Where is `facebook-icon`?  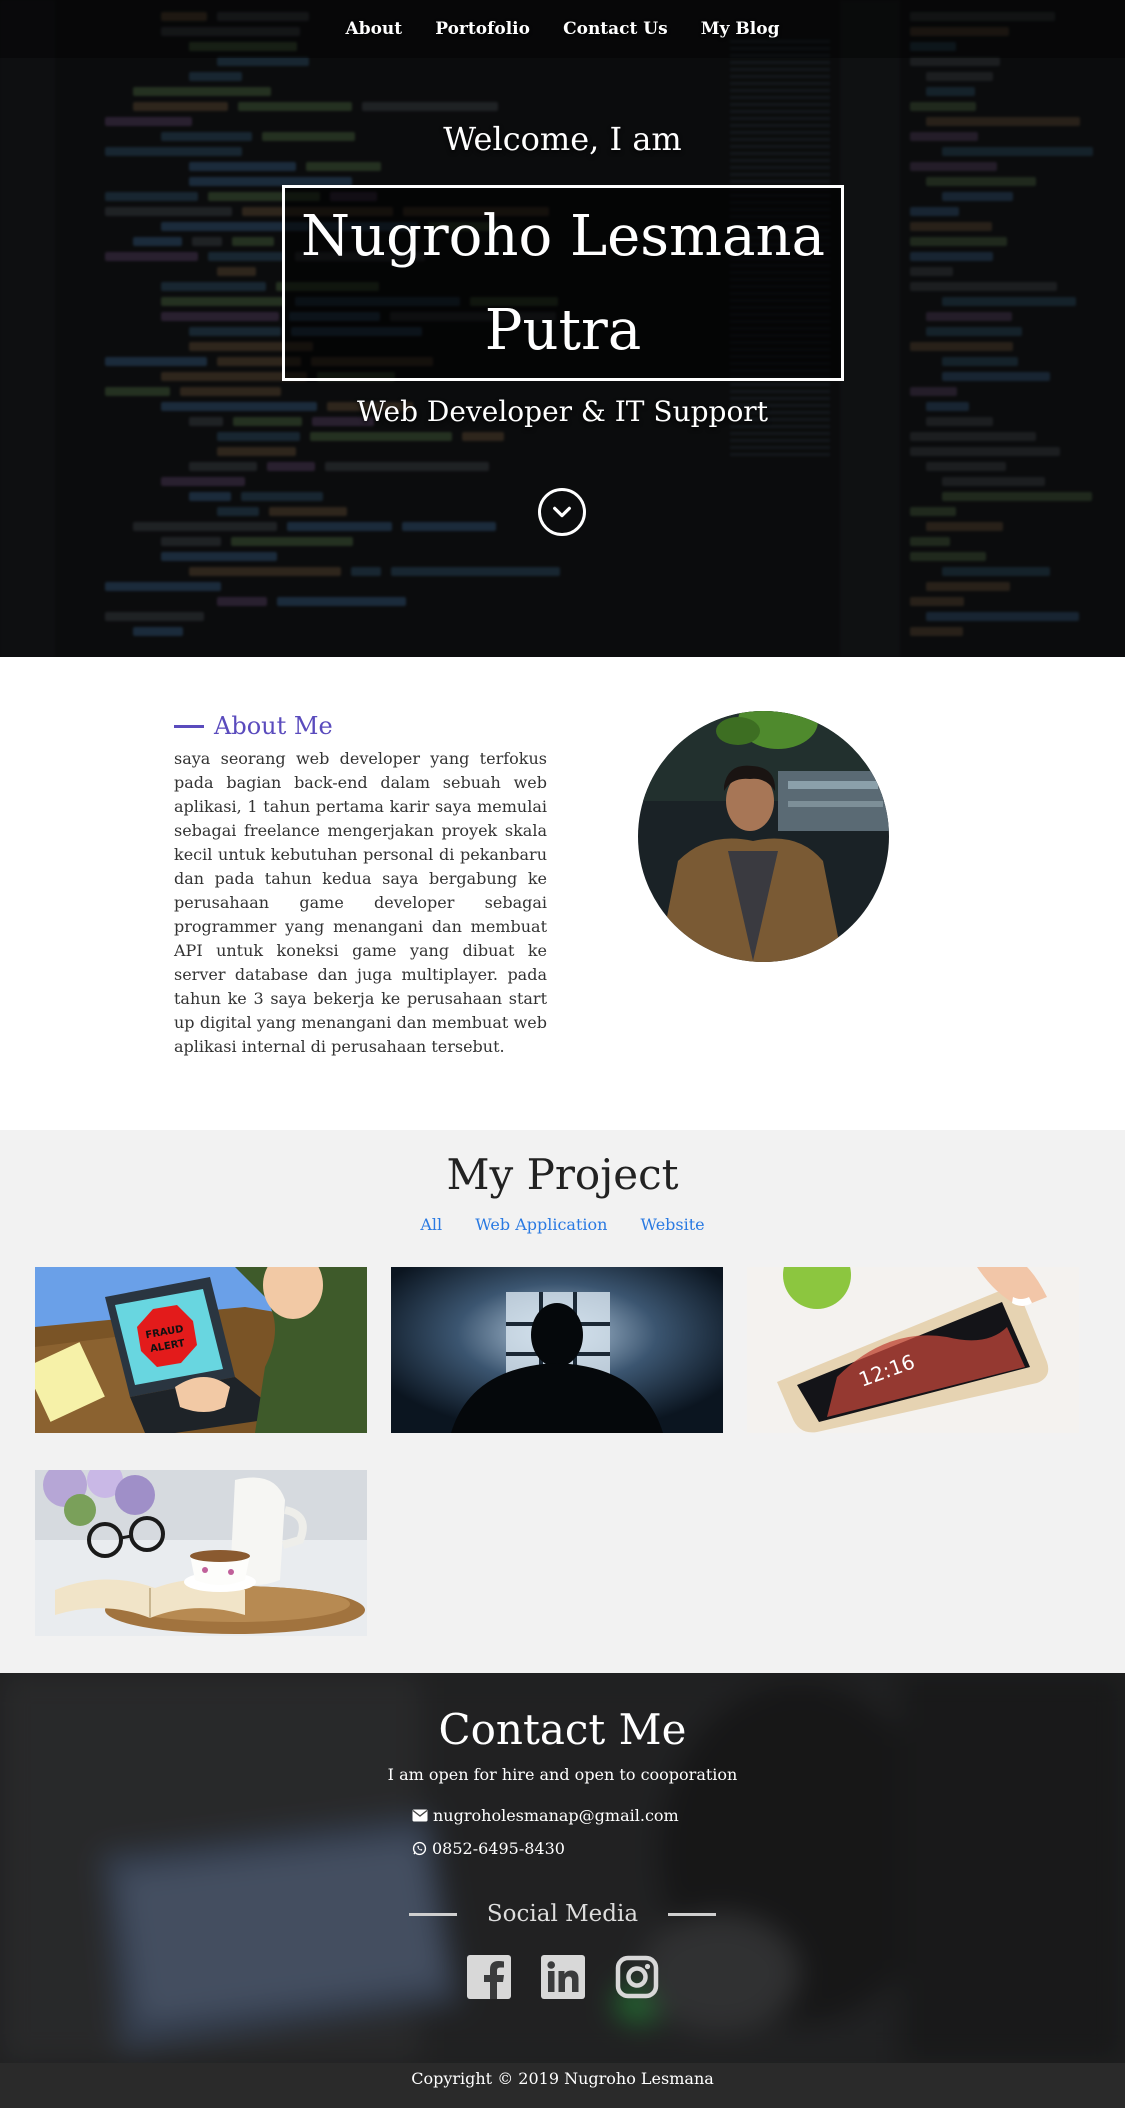
facebook-icon is located at coordinates (488, 1977).